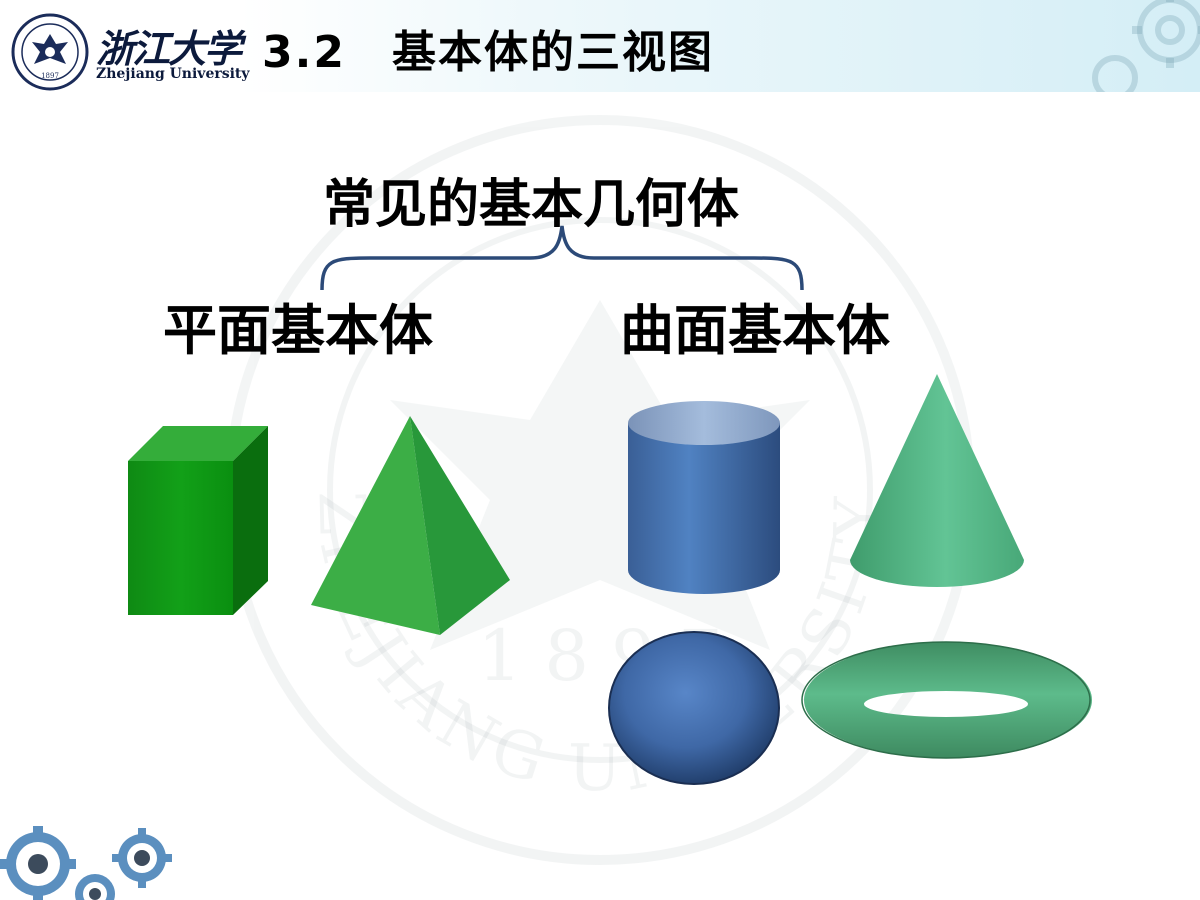  What do you see at coordinates (1146, 46) in the screenshot?
I see `gear-decoration-icon` at bounding box center [1146, 46].